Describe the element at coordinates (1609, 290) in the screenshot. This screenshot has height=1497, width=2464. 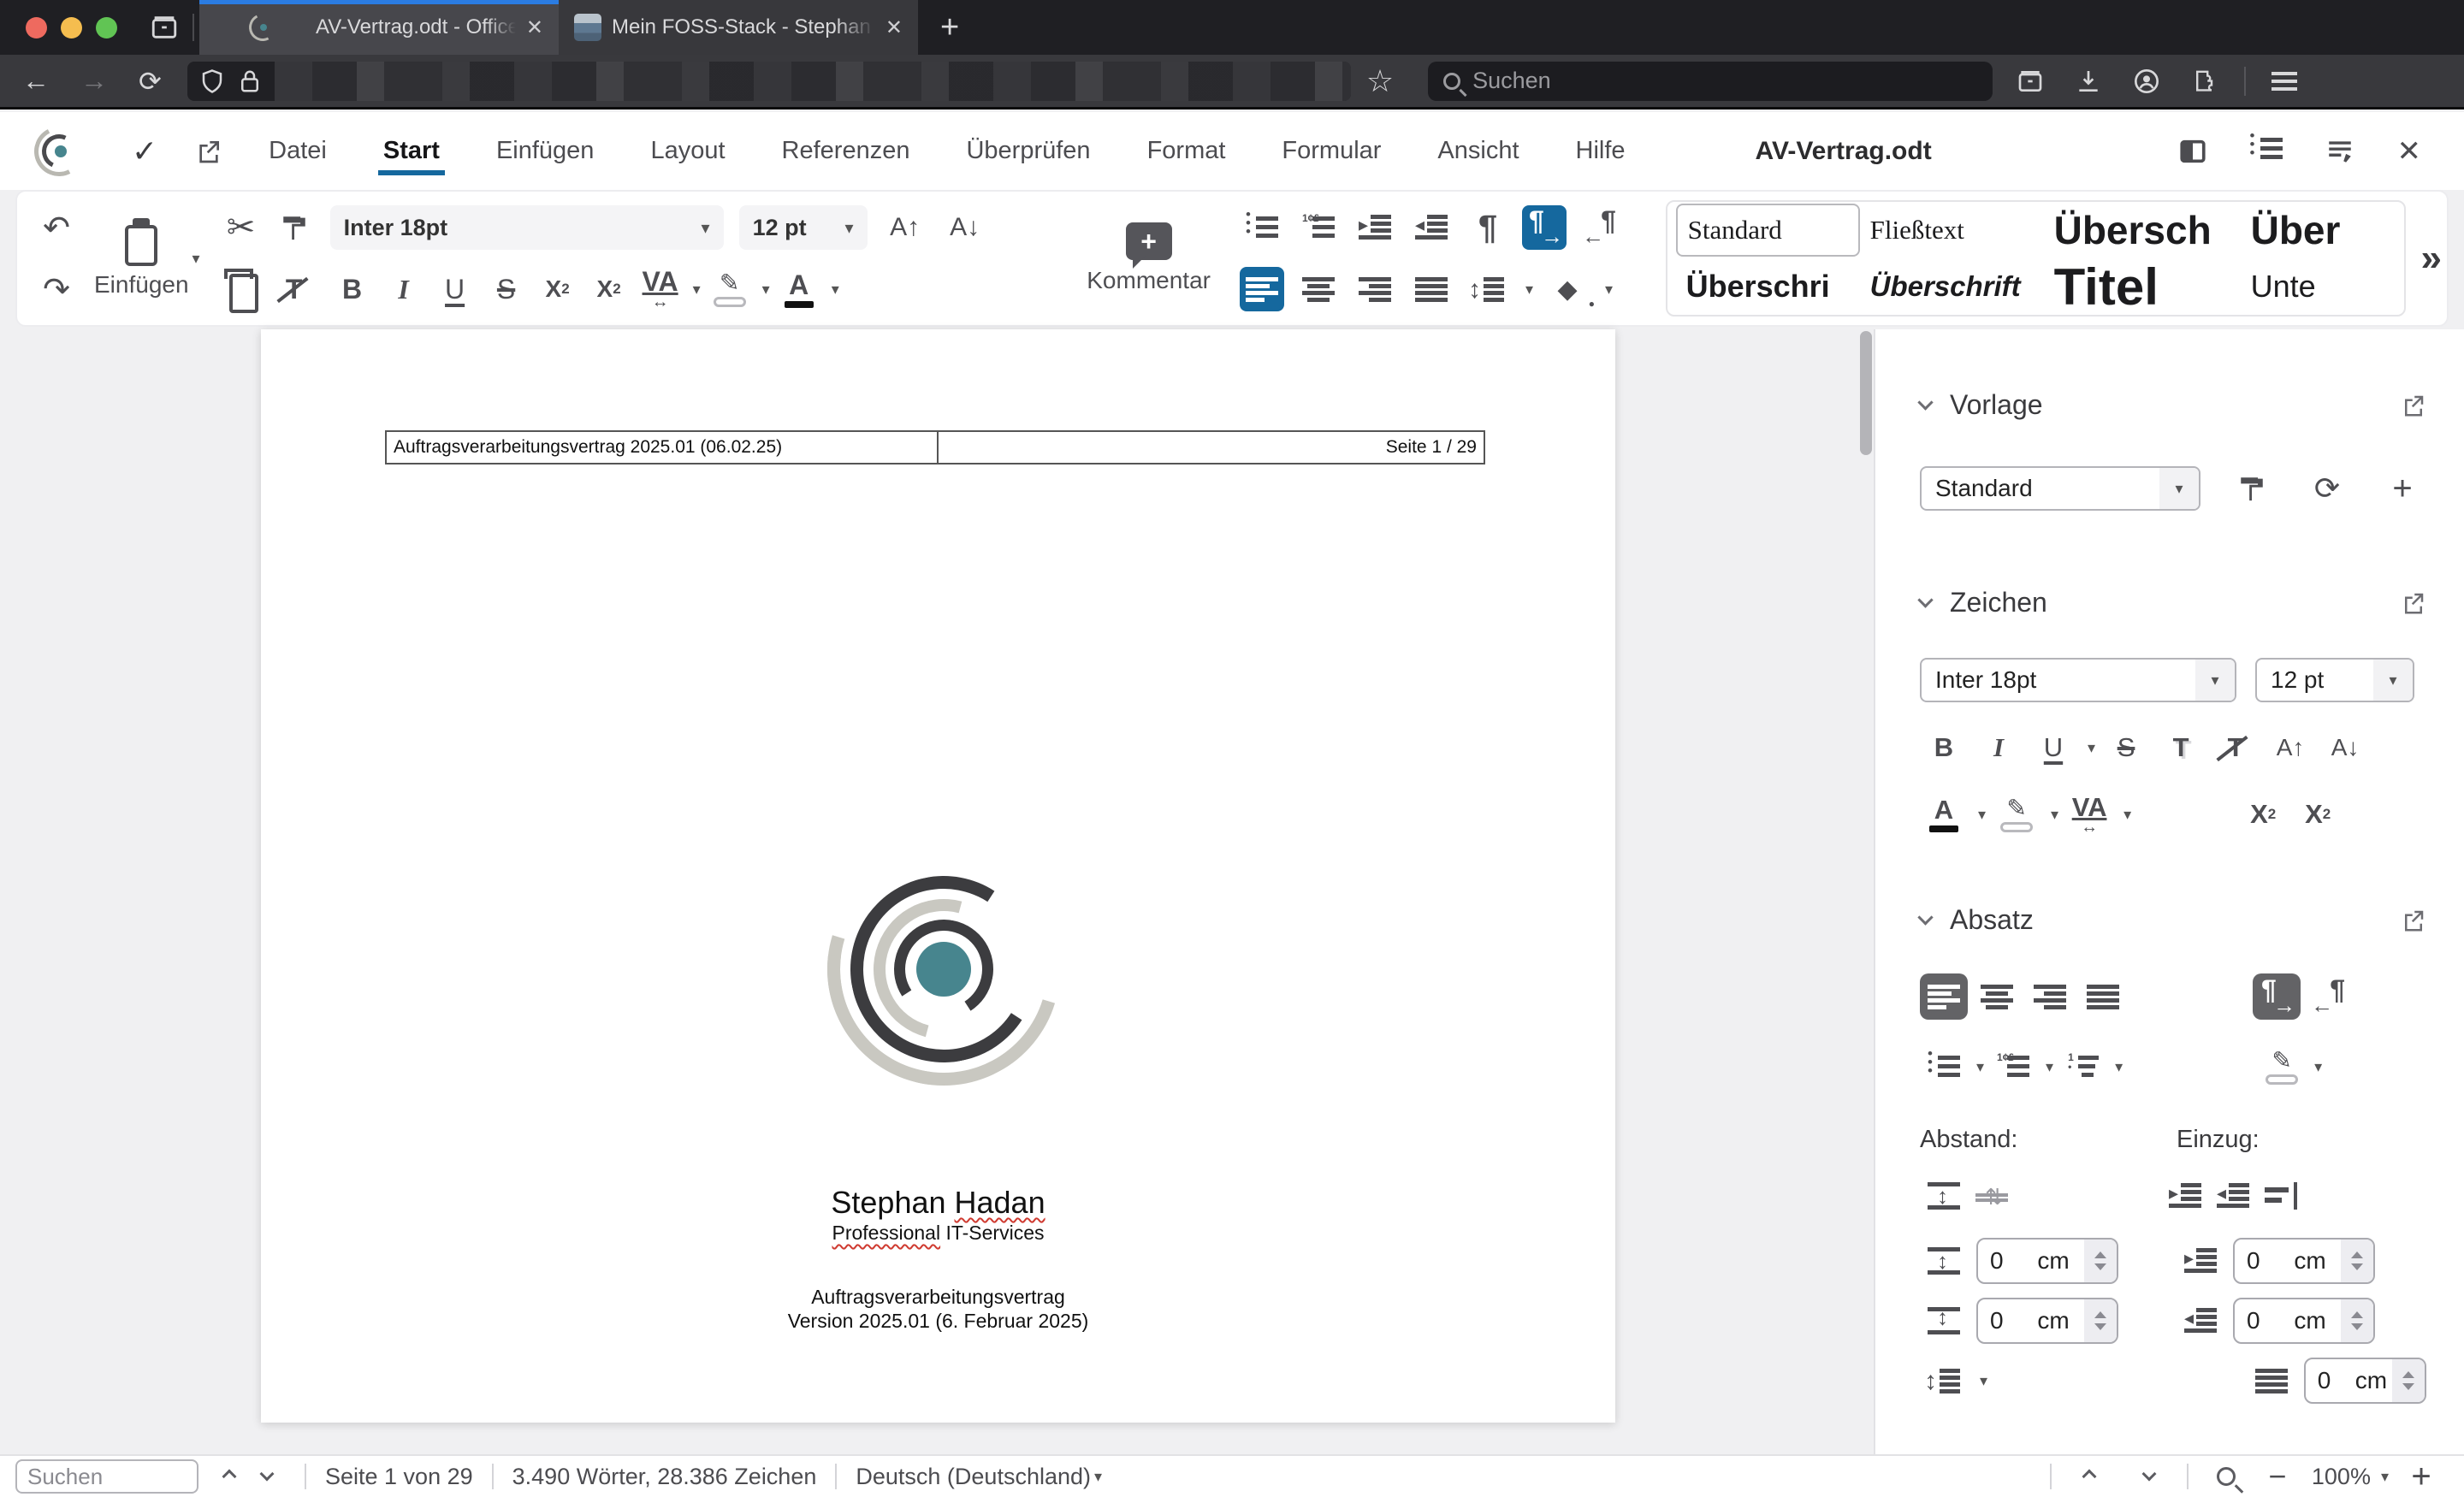
I see `paragraph-background-caret: ▾` at that location.